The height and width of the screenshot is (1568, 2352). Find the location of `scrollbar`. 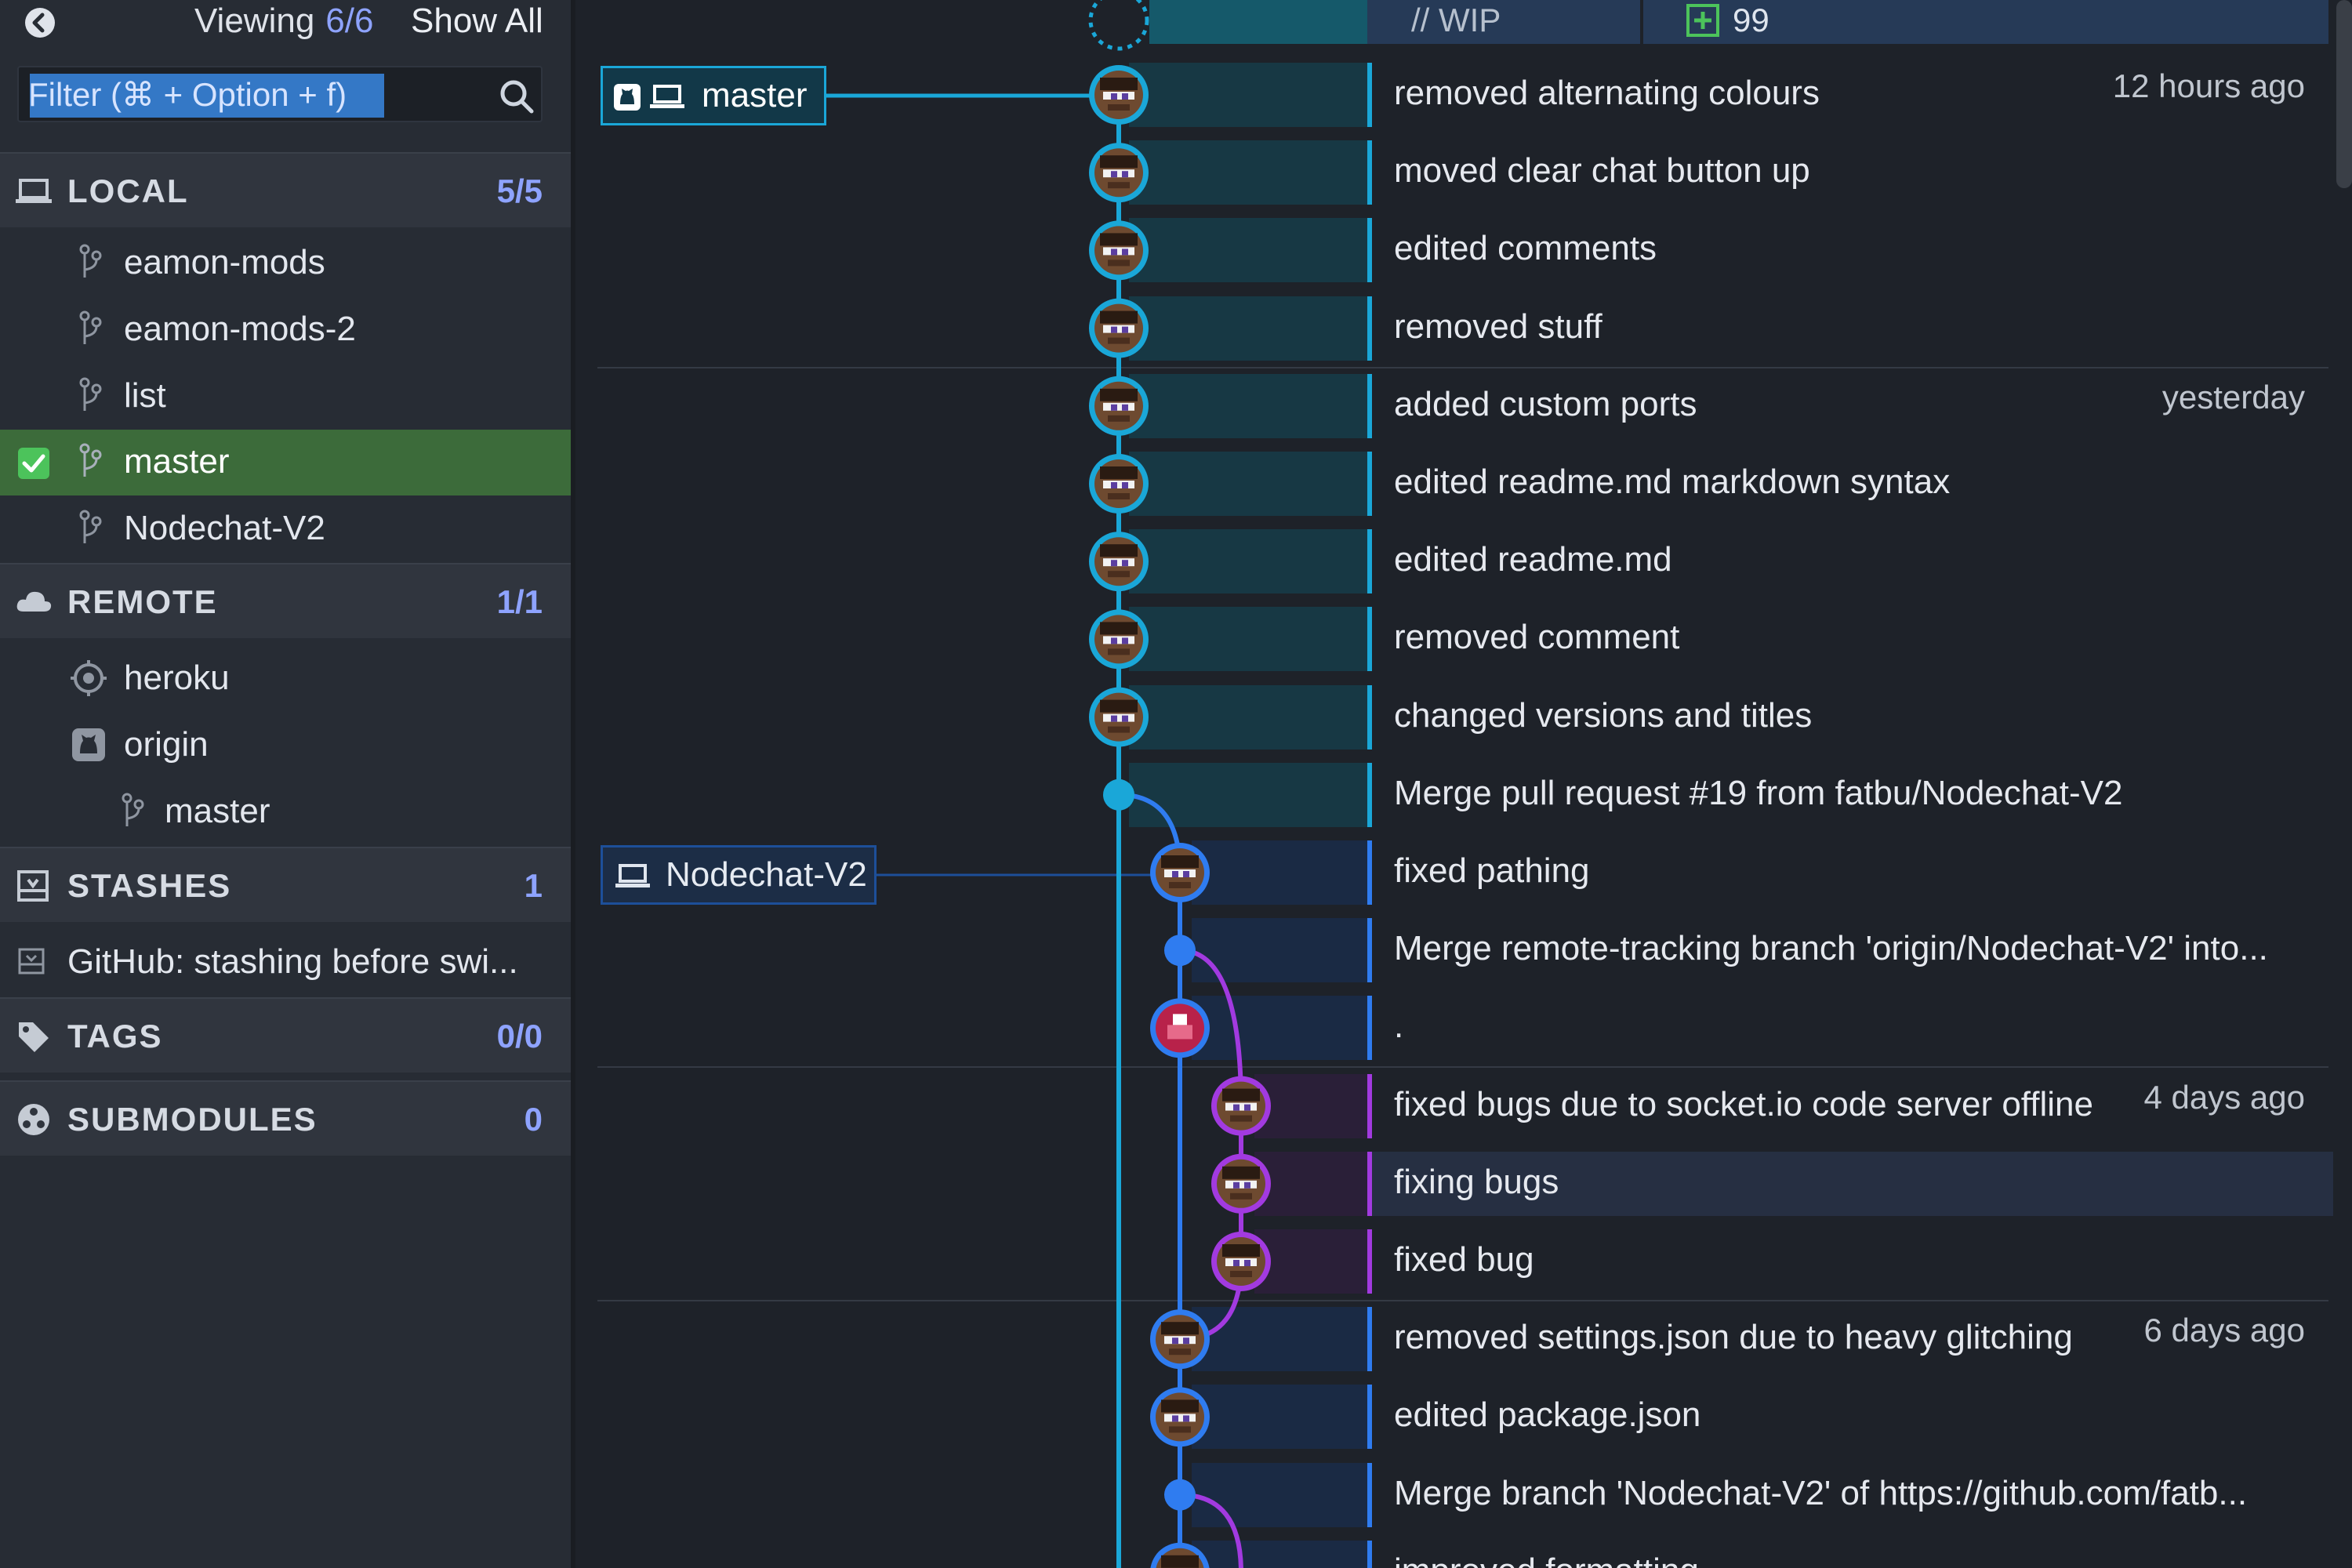

scrollbar is located at coordinates (2344, 94).